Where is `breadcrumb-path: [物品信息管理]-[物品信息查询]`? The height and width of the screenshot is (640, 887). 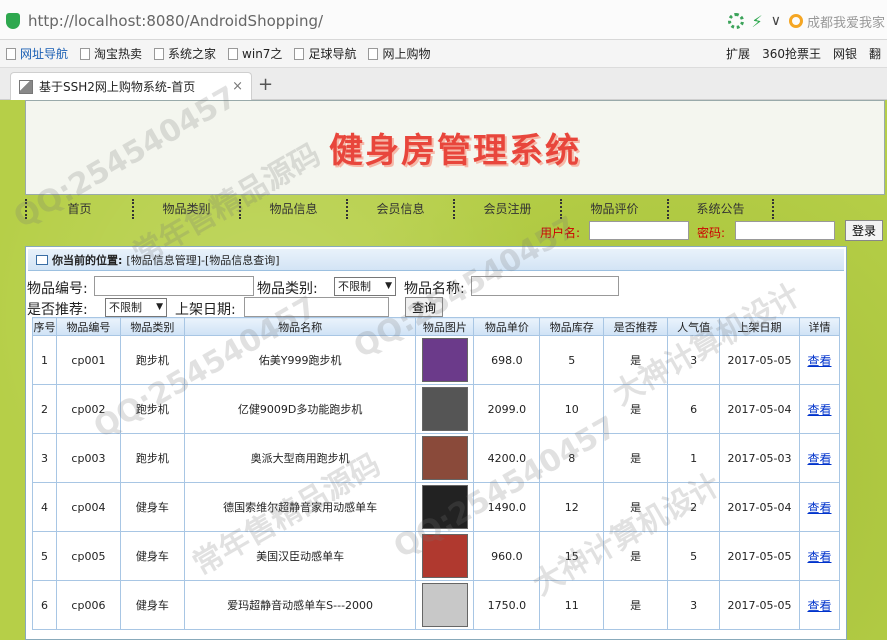
breadcrumb-path: [物品信息管理]-[物品信息查询] is located at coordinates (203, 260).